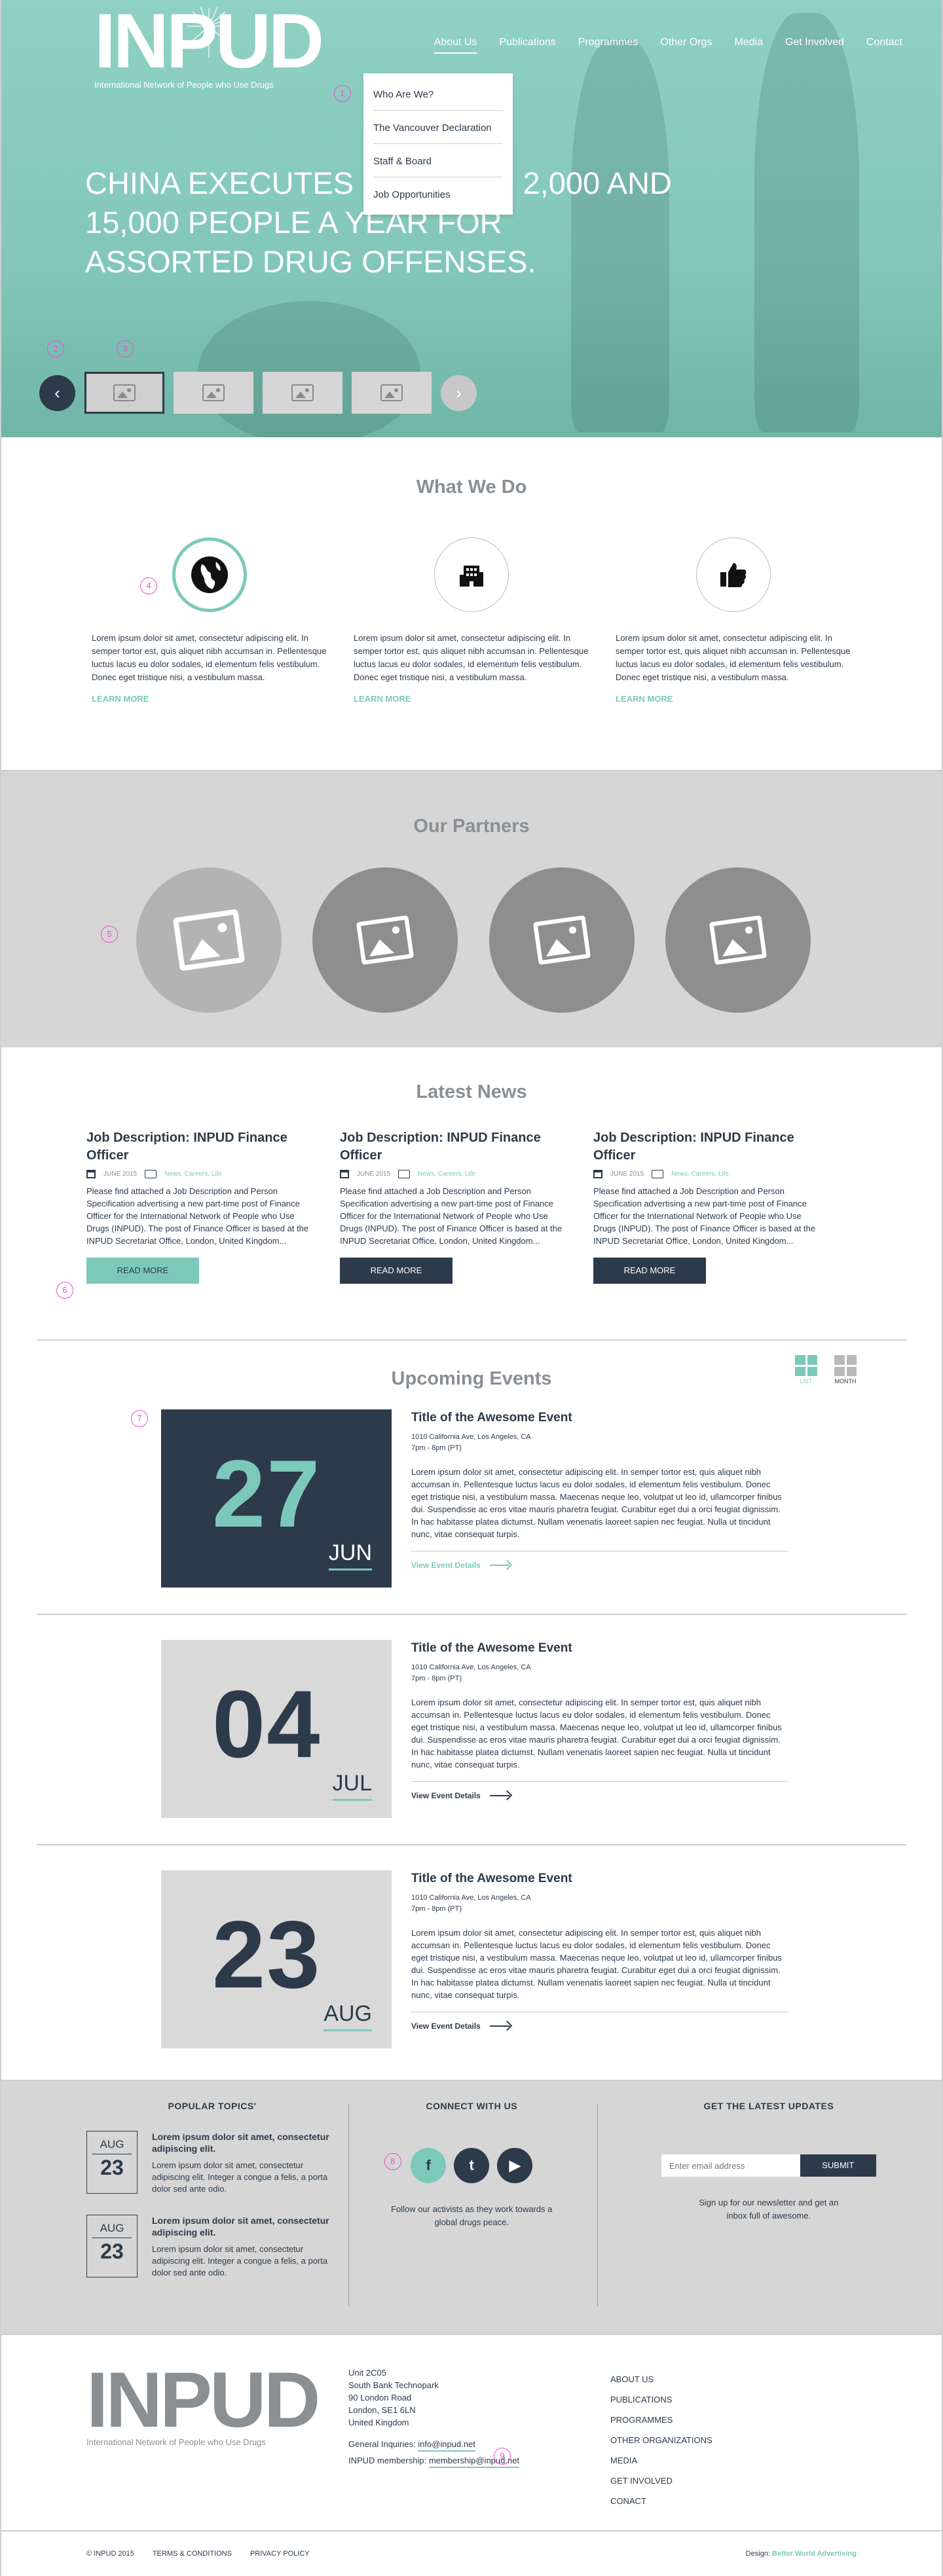 This screenshot has height=2576, width=943. What do you see at coordinates (845, 1370) in the screenshot?
I see `view-month-toggle: MONTH` at bounding box center [845, 1370].